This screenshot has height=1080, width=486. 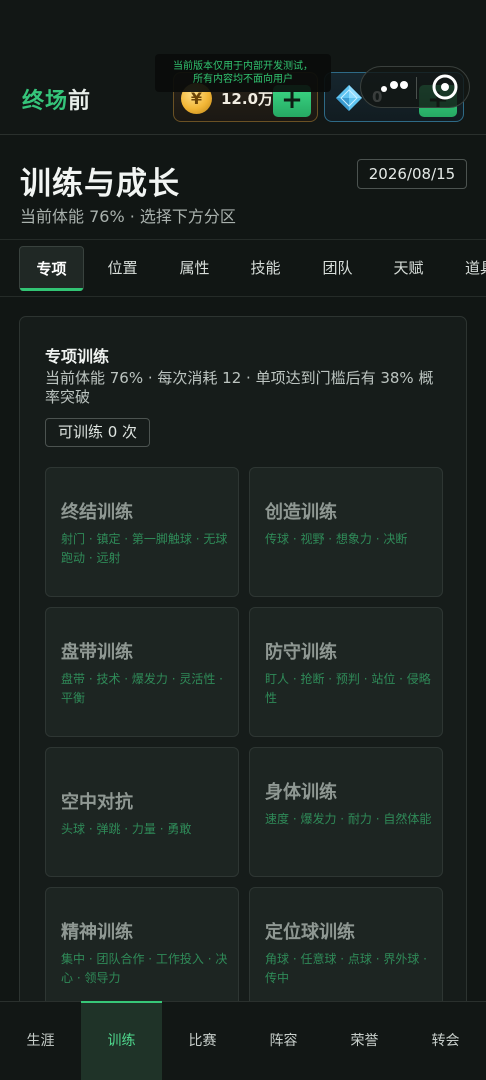 What do you see at coordinates (395, 87) in the screenshot?
I see `more-dots-icon` at bounding box center [395, 87].